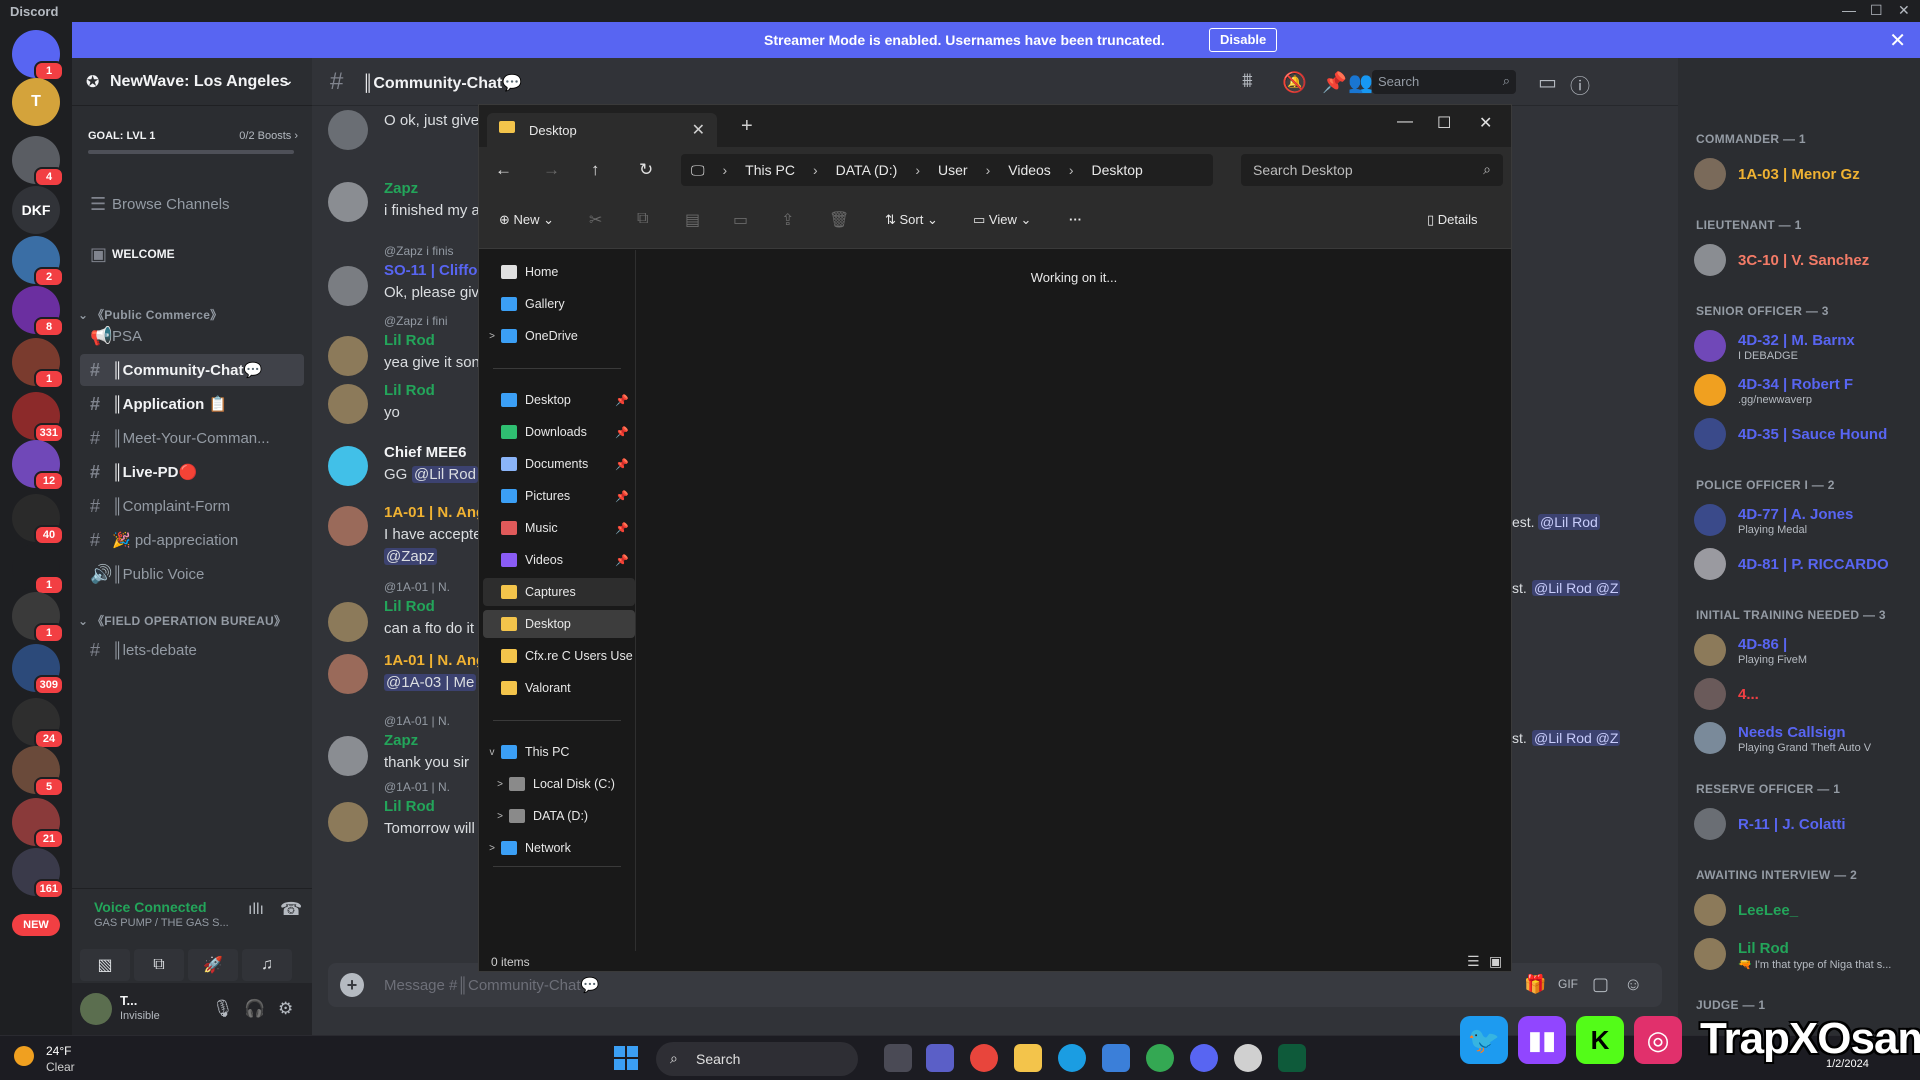 This screenshot has height=1080, width=1920. Describe the element at coordinates (38, 161) in the screenshot. I see `server-icon: 4` at that location.